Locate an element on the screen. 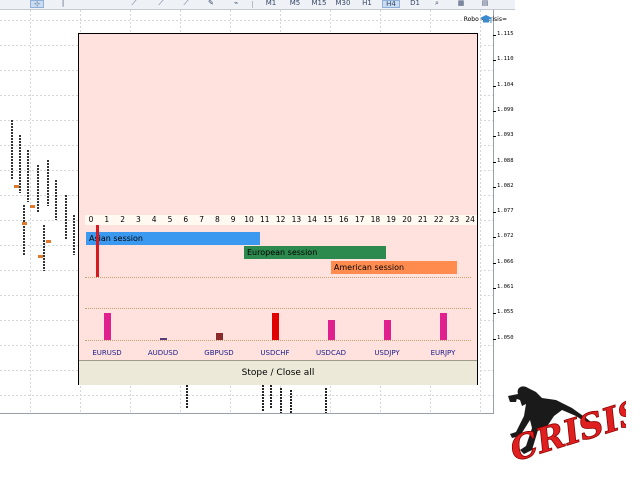  symbol-label-usdjpy: USDJPY is located at coordinates (387, 353).